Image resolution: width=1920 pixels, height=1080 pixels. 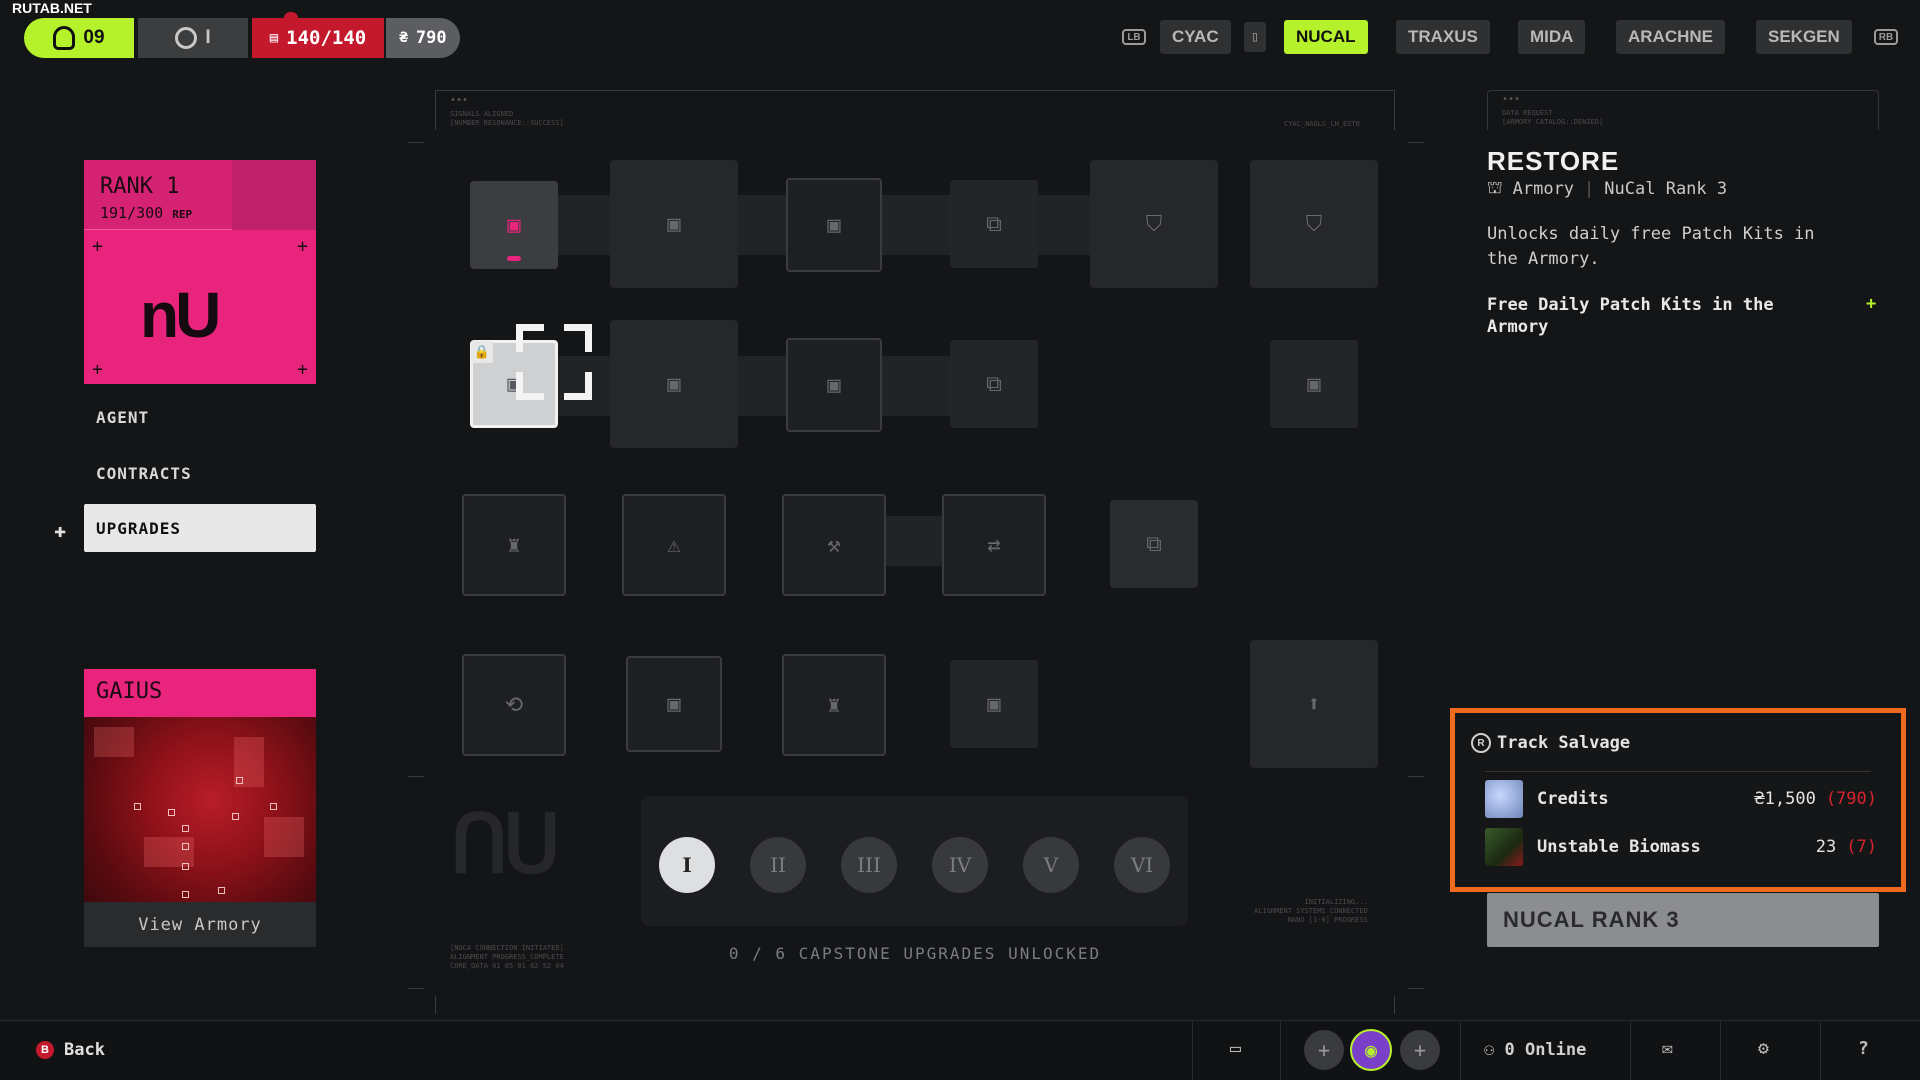 What do you see at coordinates (1545, 1050) in the screenshot?
I see `online-count: 0 Online` at bounding box center [1545, 1050].